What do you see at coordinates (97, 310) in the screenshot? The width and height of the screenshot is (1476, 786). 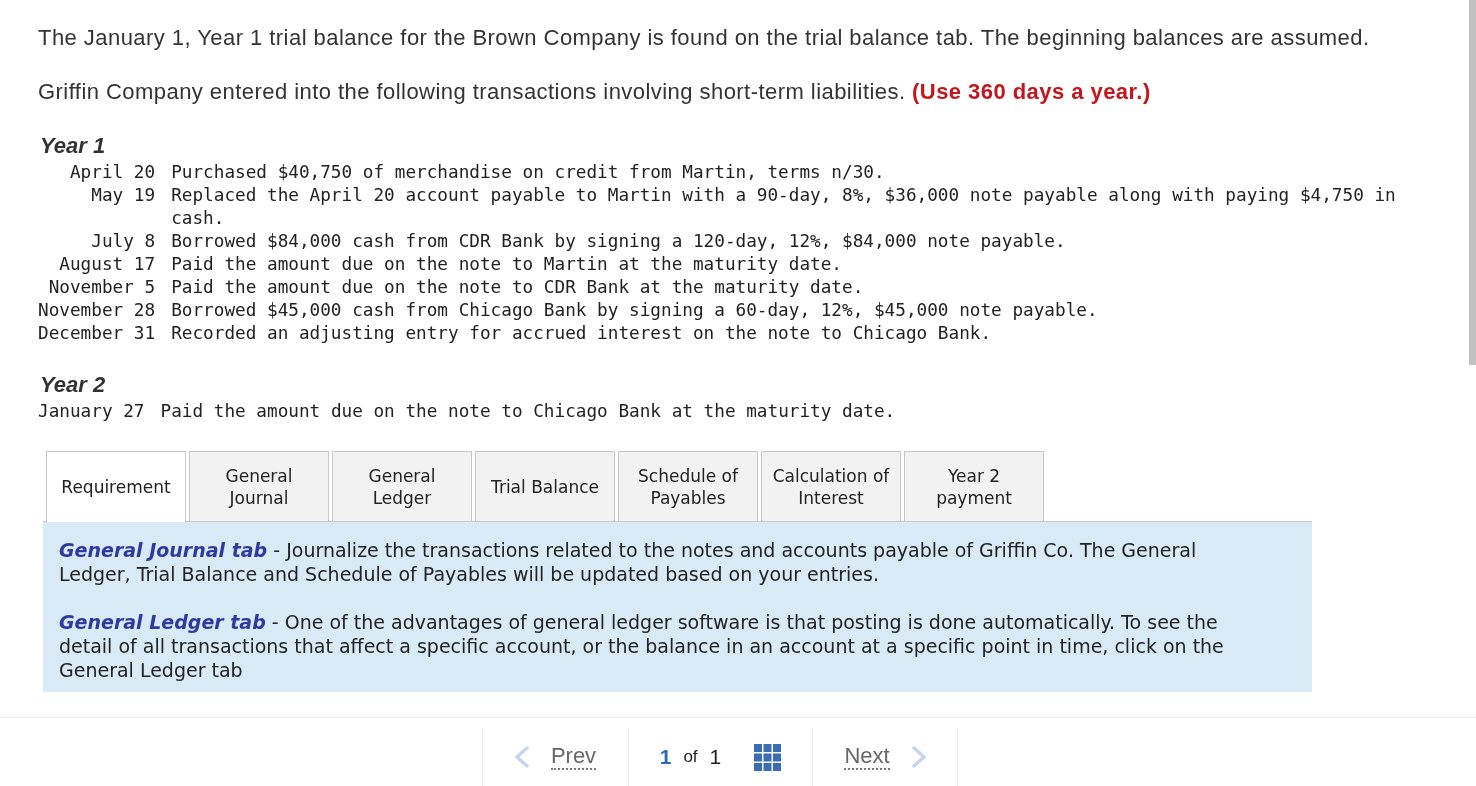 I see `transaction-date: November 28` at bounding box center [97, 310].